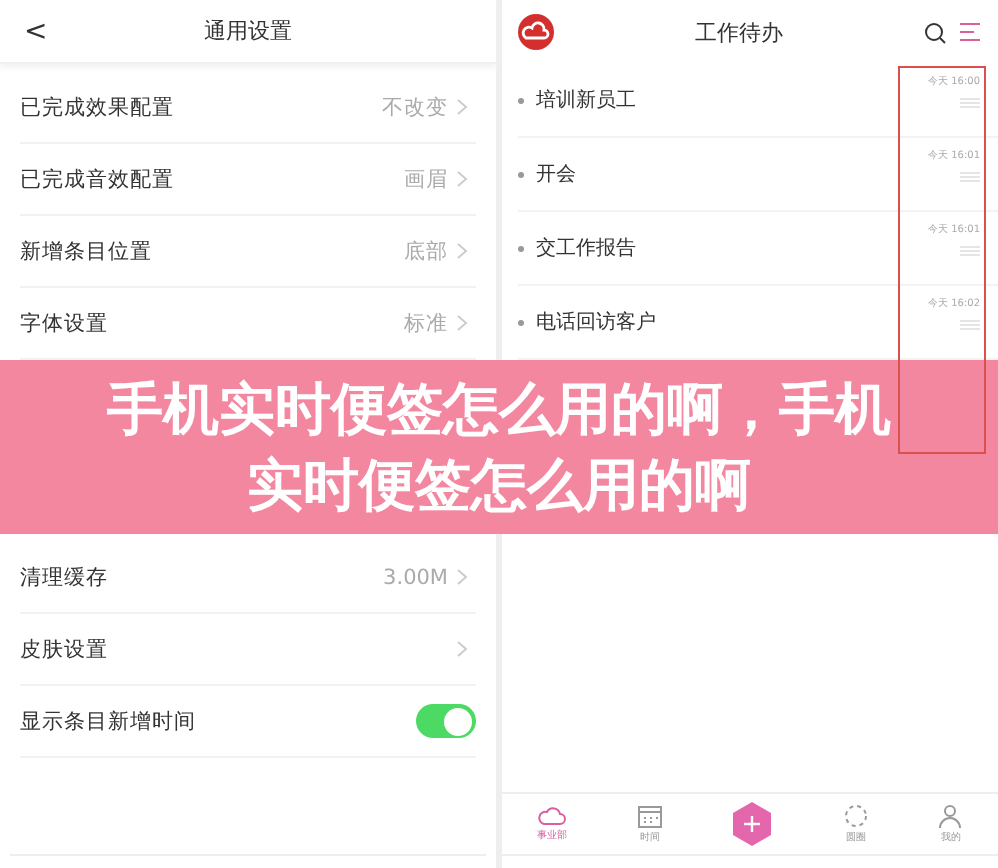  Describe the element at coordinates (716, 322) in the screenshot. I see `todo-title: 电话回访客户` at that location.